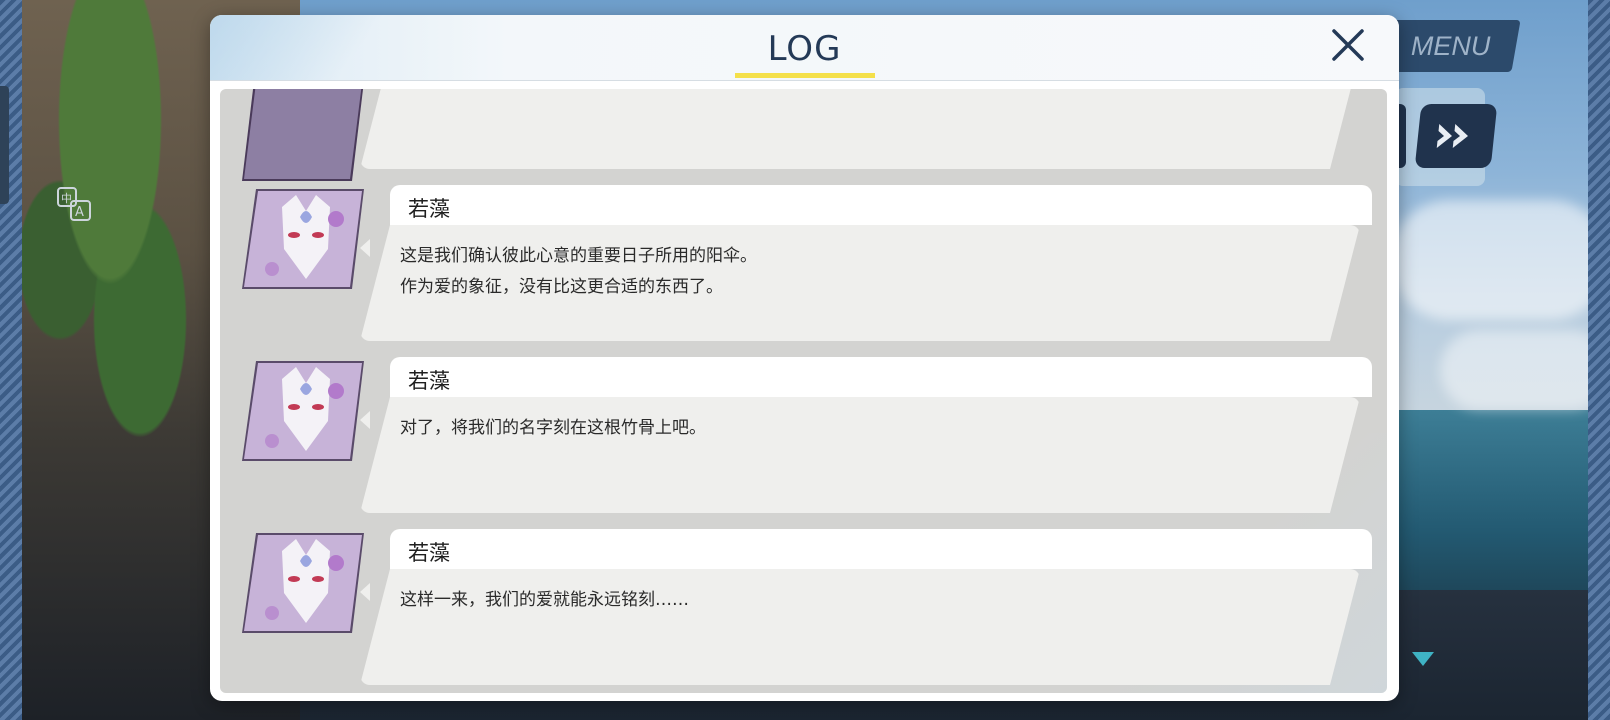  What do you see at coordinates (804, 80) in the screenshot?
I see `header-divider` at bounding box center [804, 80].